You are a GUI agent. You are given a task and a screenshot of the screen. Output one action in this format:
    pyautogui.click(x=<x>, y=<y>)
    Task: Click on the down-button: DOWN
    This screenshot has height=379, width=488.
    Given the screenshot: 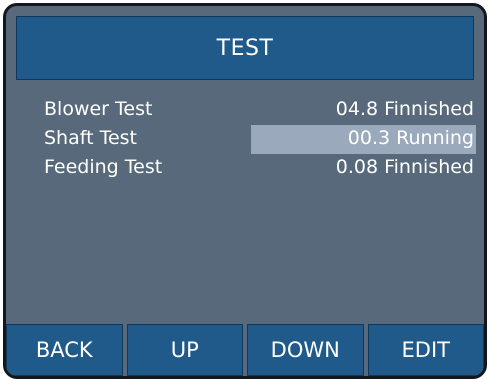 What is the action you would take?
    pyautogui.click(x=305, y=350)
    